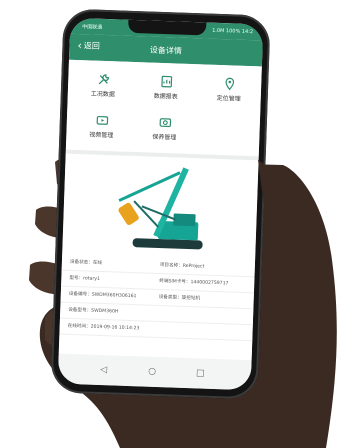 This screenshot has height=448, width=348. Describe the element at coordinates (93, 311) in the screenshot. I see `device-model: 设备型号：SWDM360H` at that location.